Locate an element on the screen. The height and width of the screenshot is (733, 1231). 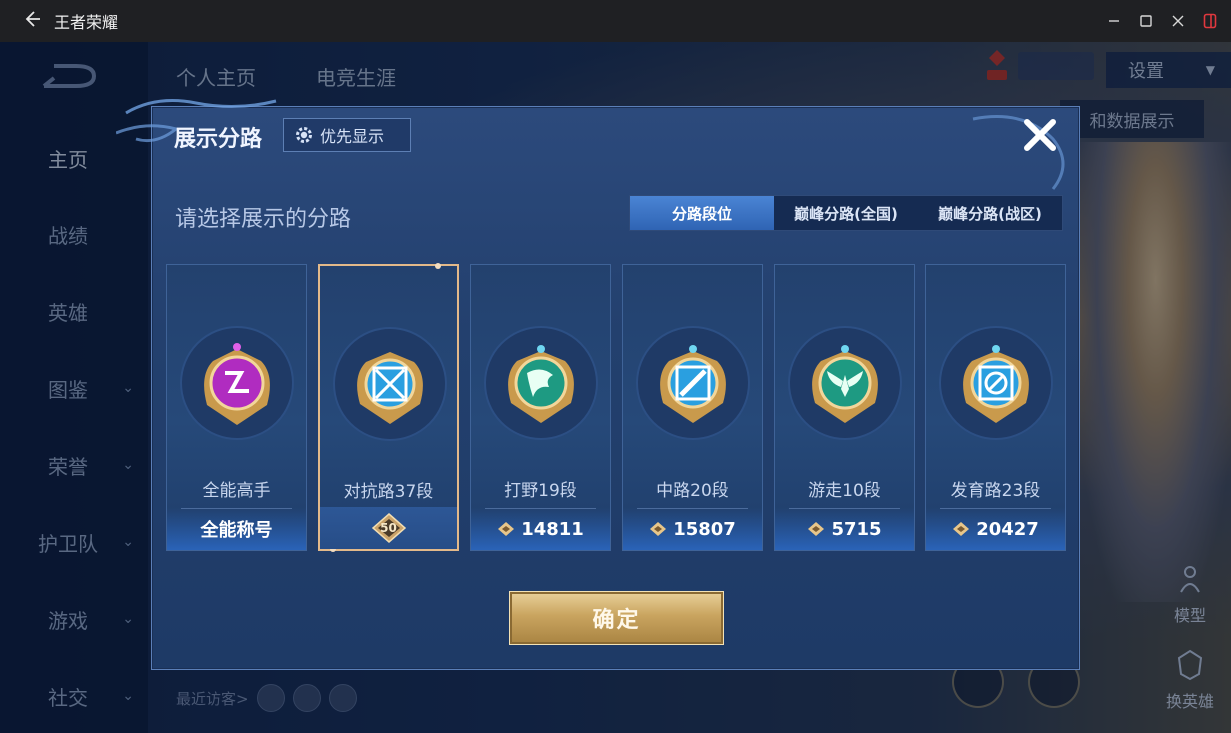
maximize-icon is located at coordinates (1146, 21).